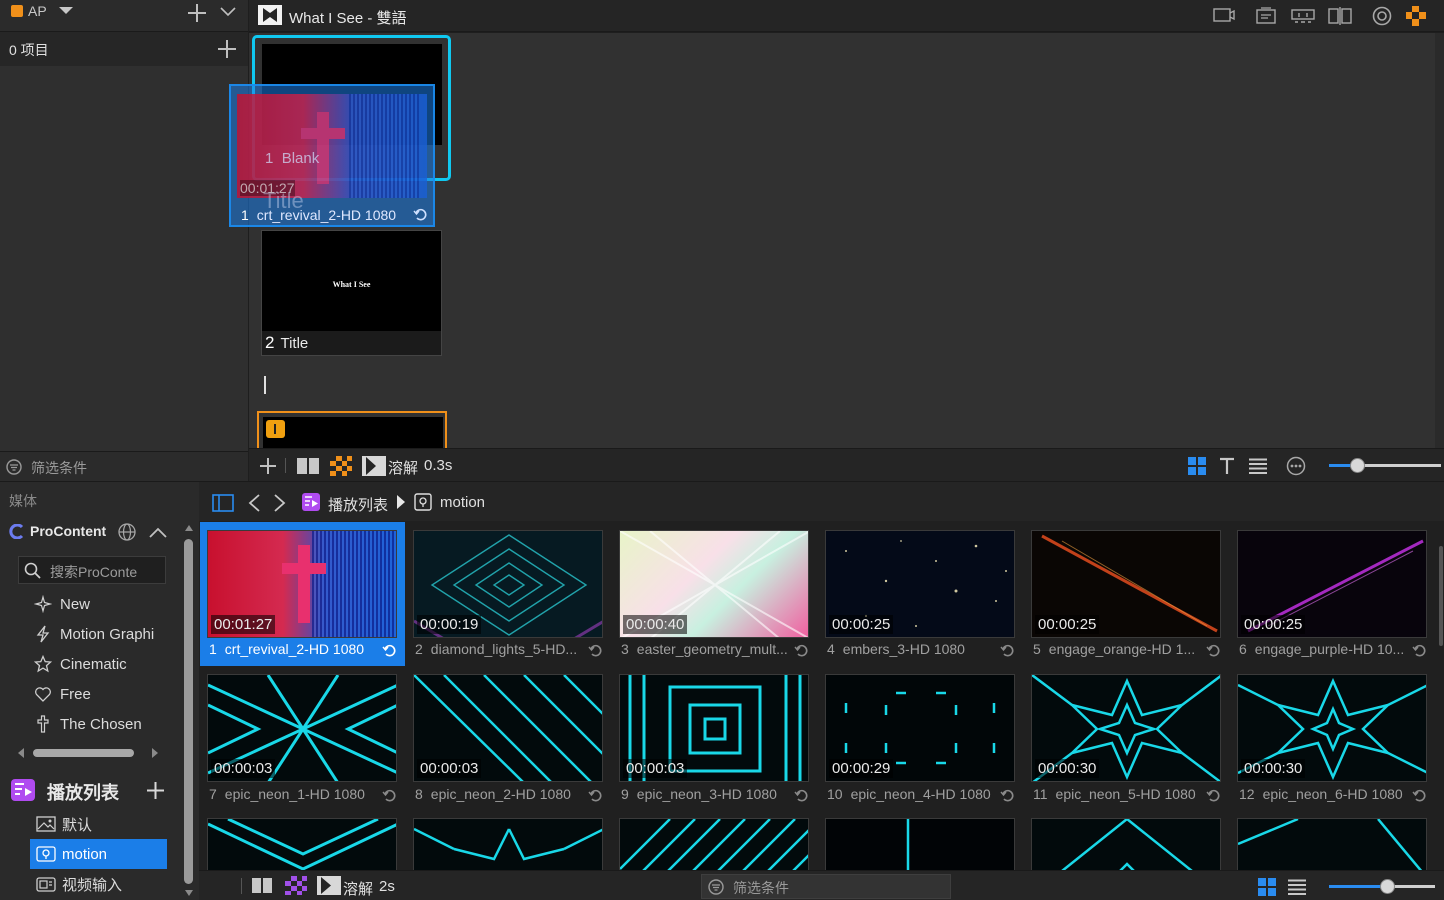  What do you see at coordinates (1126, 584) in the screenshot?
I see `media-thumb-5: 00:00:25` at bounding box center [1126, 584].